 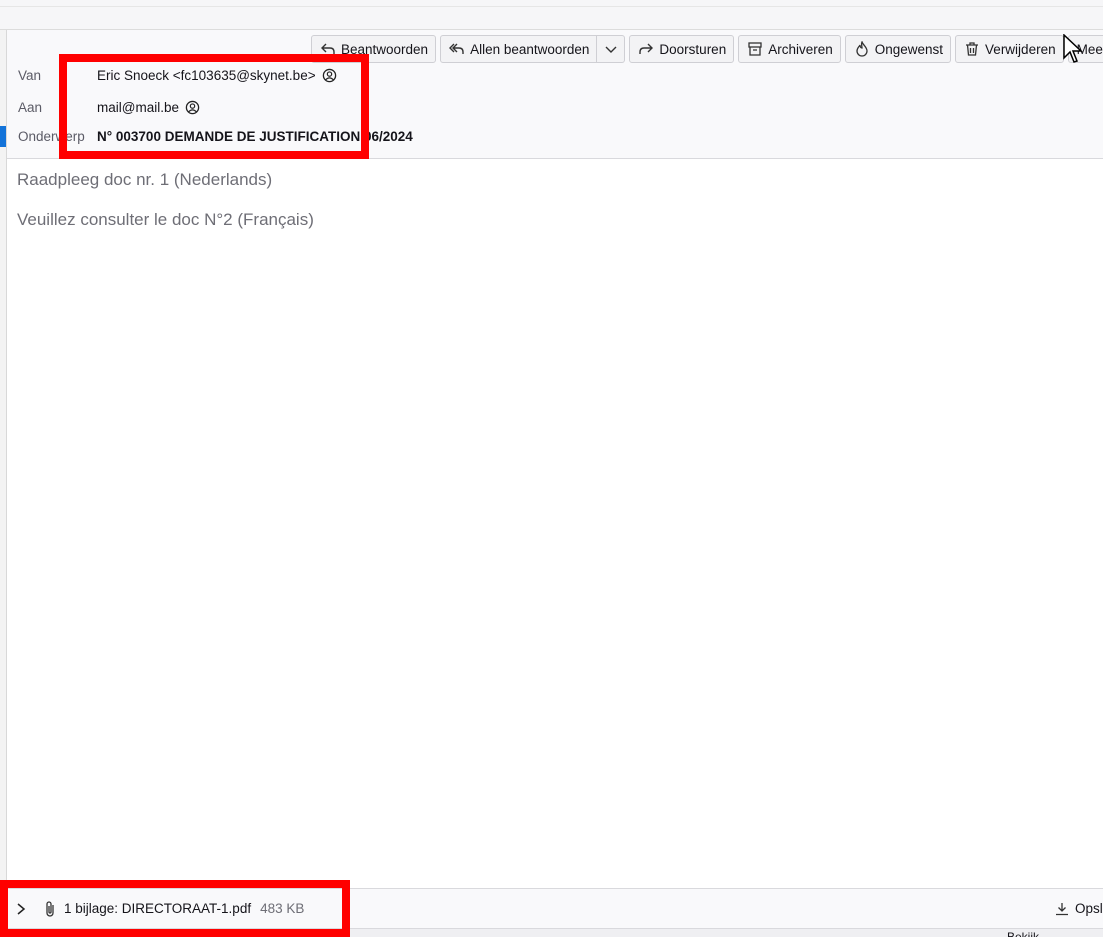 I want to click on to-value-wrap: mail@mail.be, so click(x=148, y=107).